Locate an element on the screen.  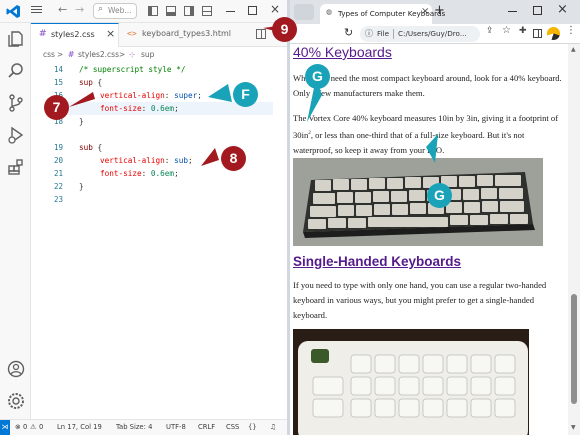
semicolon-token: ; is located at coordinates (176, 108).